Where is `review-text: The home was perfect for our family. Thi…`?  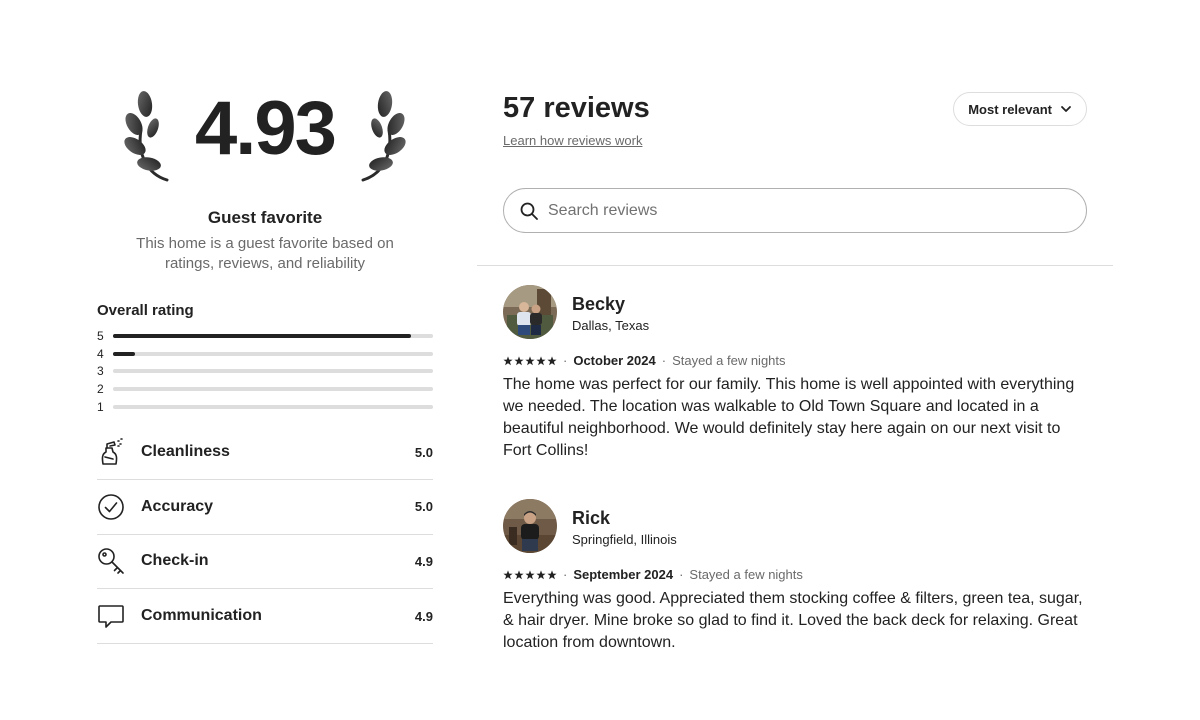 review-text: The home was perfect for our family. Thi… is located at coordinates (789, 417).